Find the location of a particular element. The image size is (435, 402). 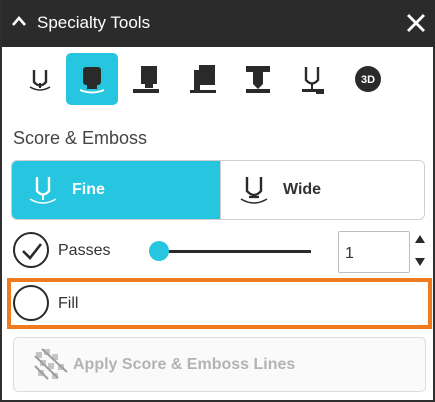

tool-emboss is located at coordinates (92, 79).